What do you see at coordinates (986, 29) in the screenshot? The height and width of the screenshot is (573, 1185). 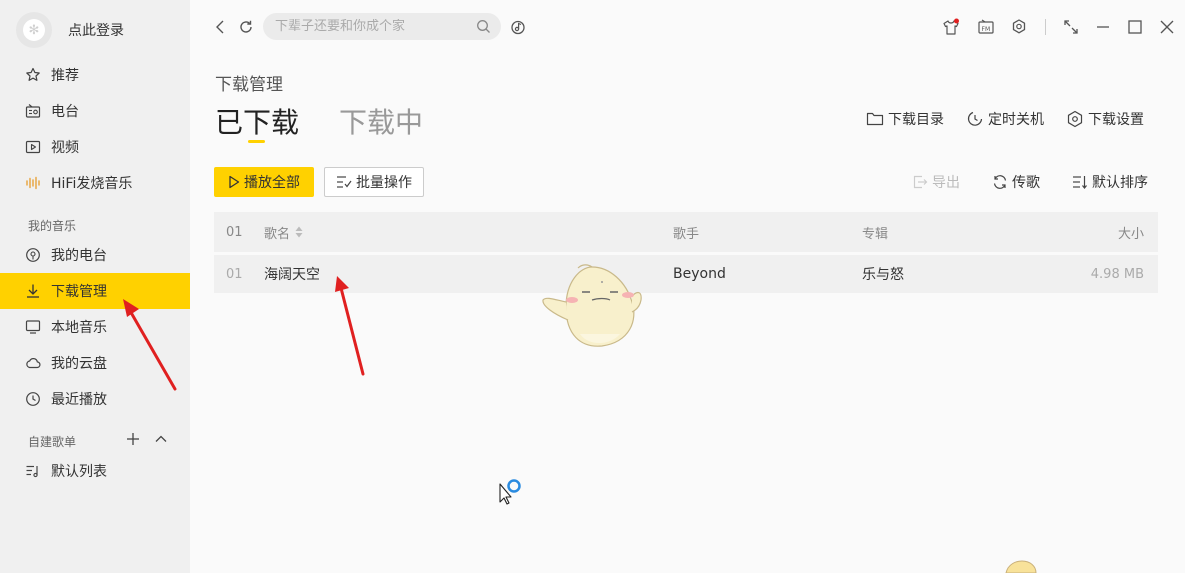 I see `svg-text: FM` at bounding box center [986, 29].